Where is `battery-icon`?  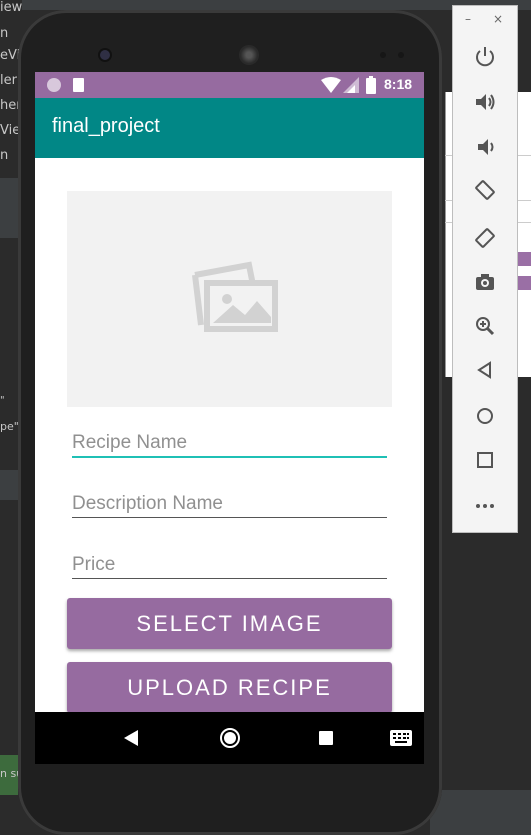 battery-icon is located at coordinates (371, 85).